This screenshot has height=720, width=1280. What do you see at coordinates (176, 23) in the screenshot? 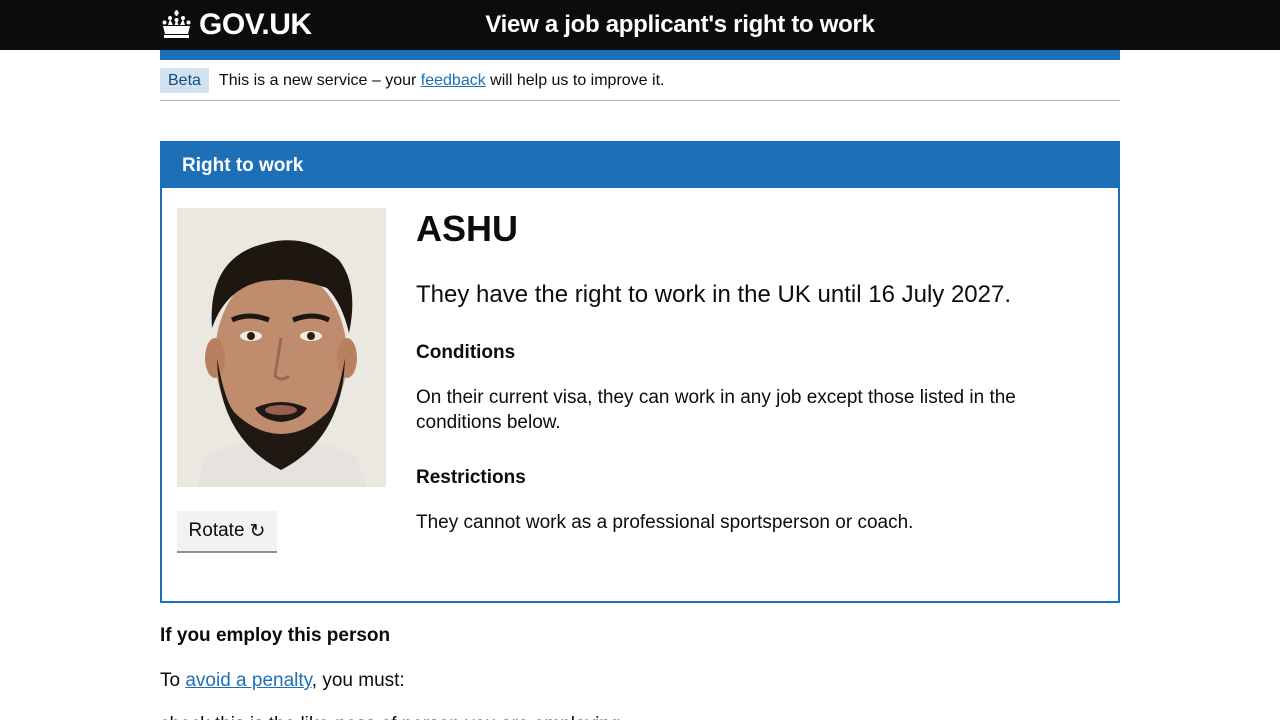
I see `crown-icon` at bounding box center [176, 23].